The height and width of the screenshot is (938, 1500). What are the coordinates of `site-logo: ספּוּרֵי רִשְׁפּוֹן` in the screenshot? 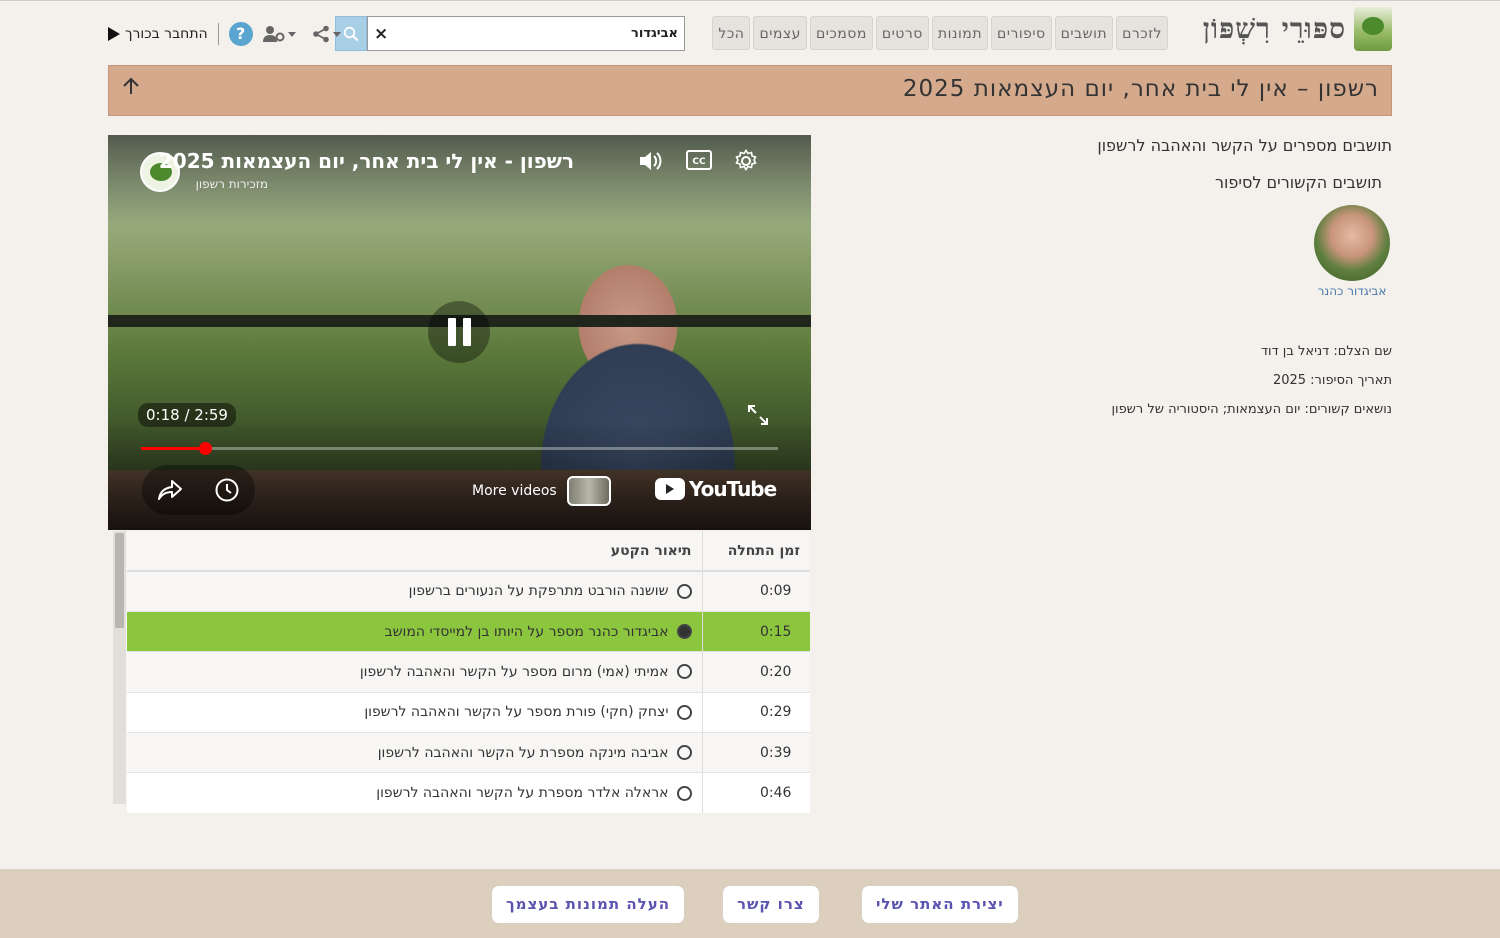 It's located at (1297, 29).